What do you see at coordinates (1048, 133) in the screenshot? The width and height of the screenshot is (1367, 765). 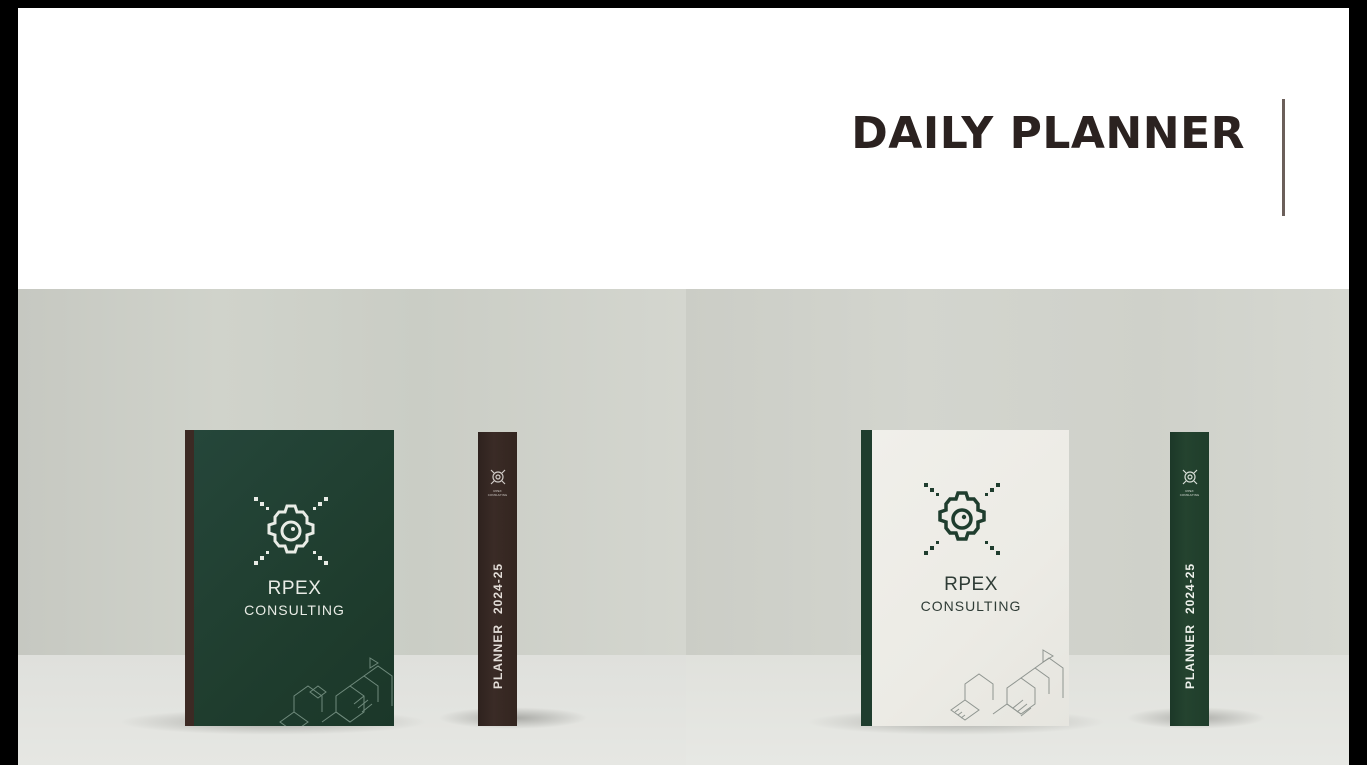 I see `page-title: DAILY PLANNER` at bounding box center [1048, 133].